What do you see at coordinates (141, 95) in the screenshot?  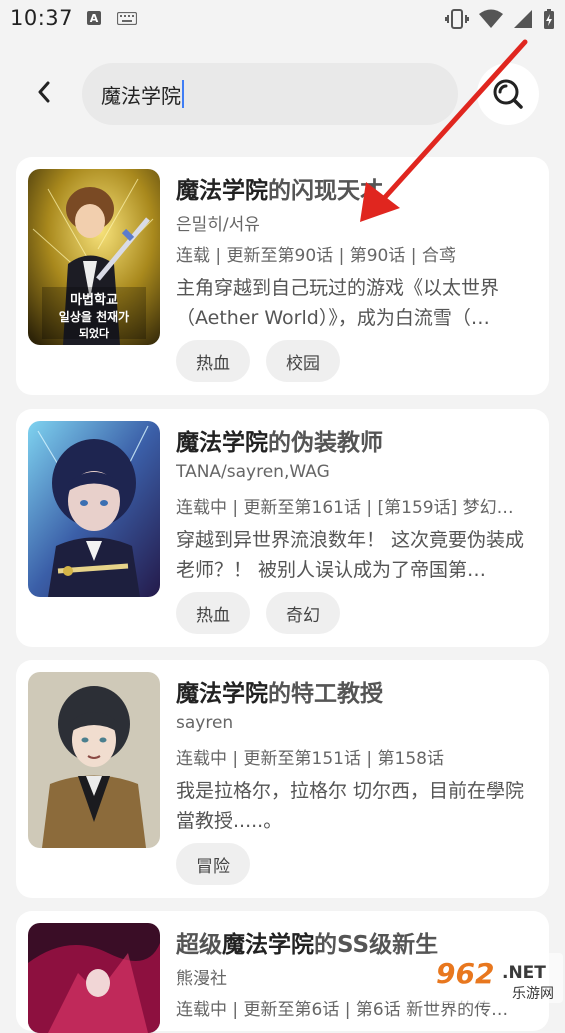 I see `search-query-text: 魔法学院` at bounding box center [141, 95].